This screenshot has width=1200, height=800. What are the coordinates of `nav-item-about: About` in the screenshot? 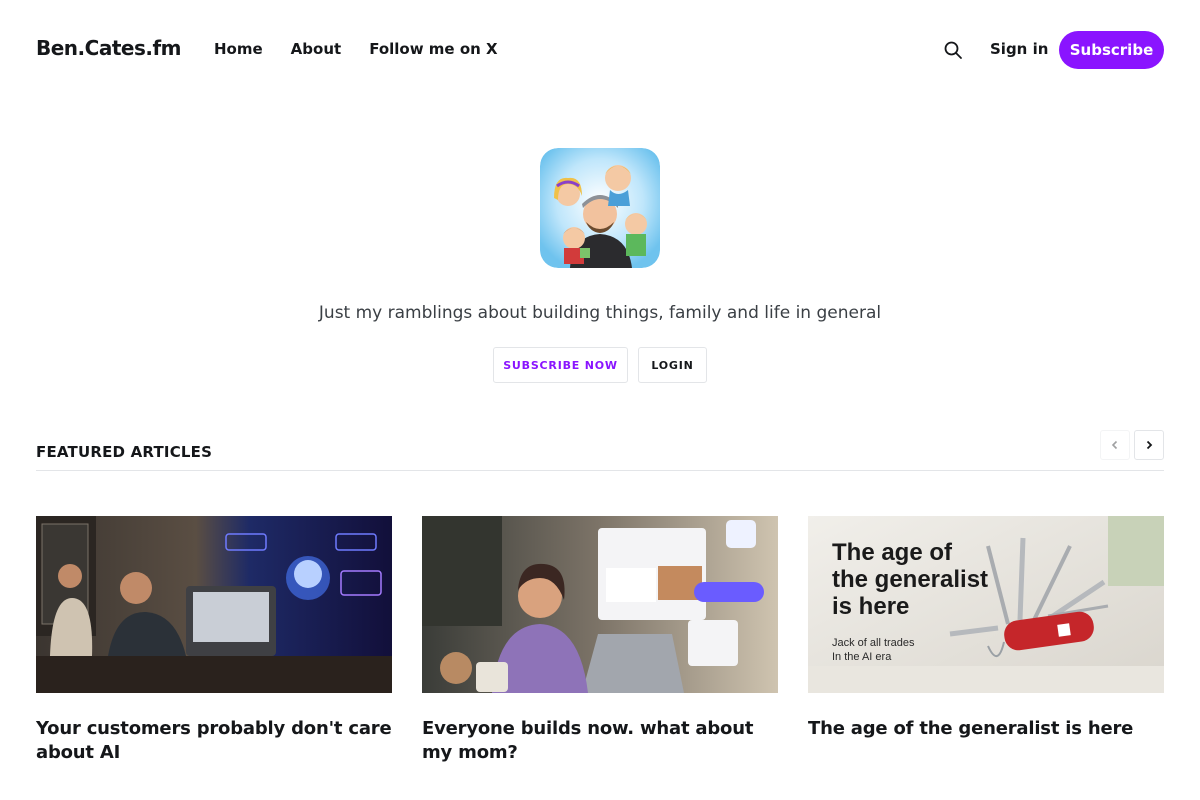 It's located at (316, 49).